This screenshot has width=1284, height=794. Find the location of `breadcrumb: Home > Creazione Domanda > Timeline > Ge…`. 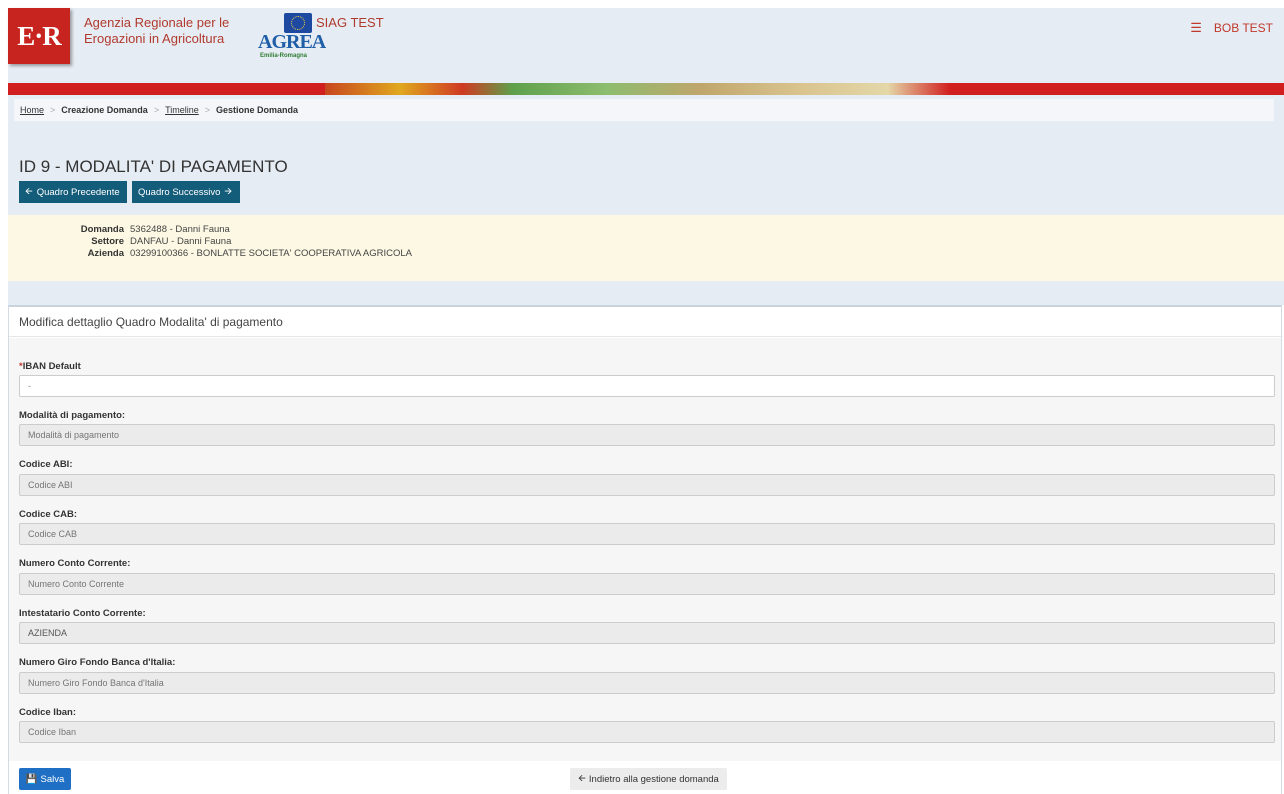

breadcrumb: Home > Creazione Domanda > Timeline > Ge… is located at coordinates (644, 110).